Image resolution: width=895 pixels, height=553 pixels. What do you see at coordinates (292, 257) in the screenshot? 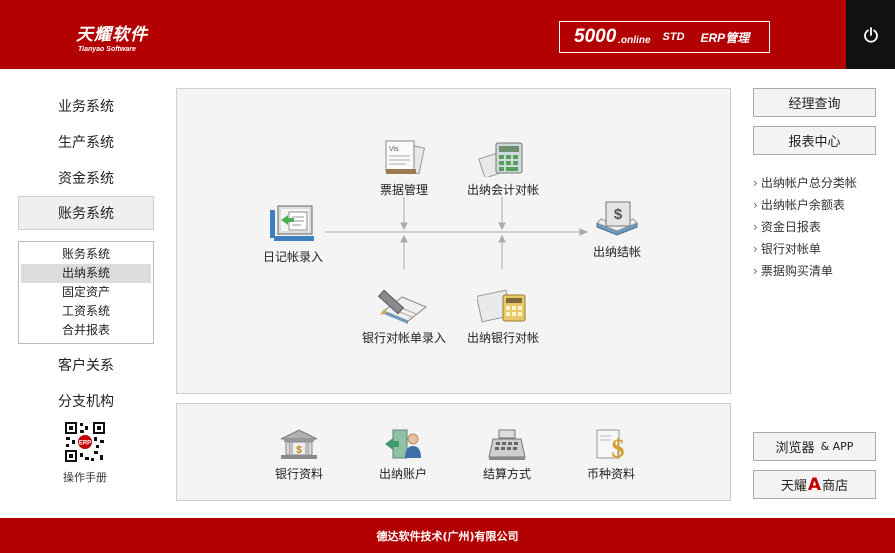
I see `journal-entry-label: 日记帐录入` at bounding box center [292, 257].